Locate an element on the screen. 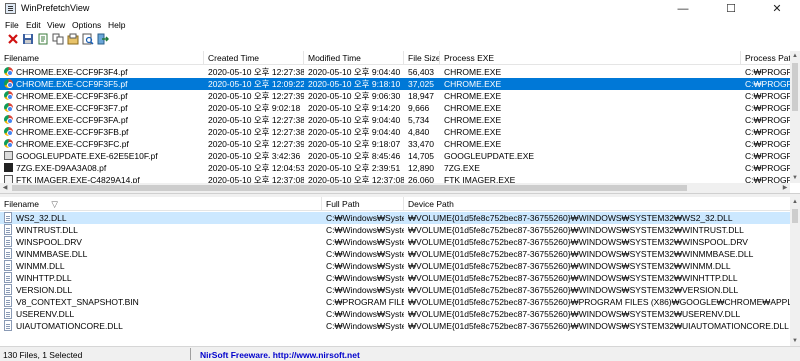 The height and width of the screenshot is (361, 800). toolbar is located at coordinates (400, 40).